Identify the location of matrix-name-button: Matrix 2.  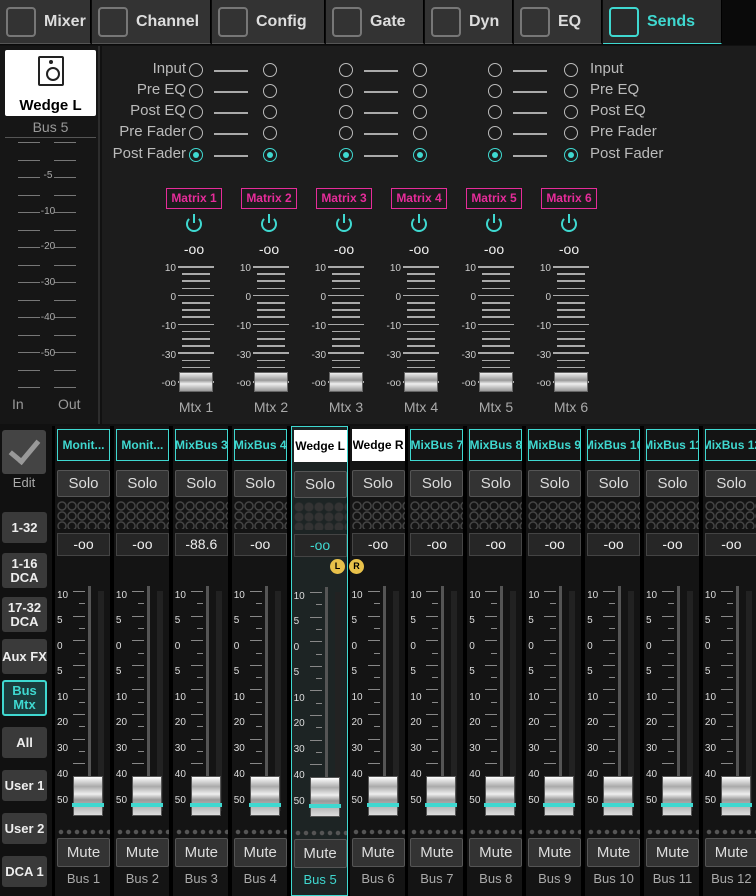
(269, 198).